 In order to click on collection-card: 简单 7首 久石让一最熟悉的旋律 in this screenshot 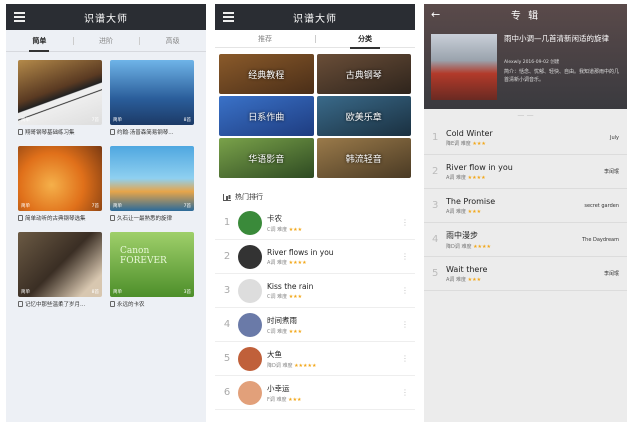, I will do `click(152, 184)`.